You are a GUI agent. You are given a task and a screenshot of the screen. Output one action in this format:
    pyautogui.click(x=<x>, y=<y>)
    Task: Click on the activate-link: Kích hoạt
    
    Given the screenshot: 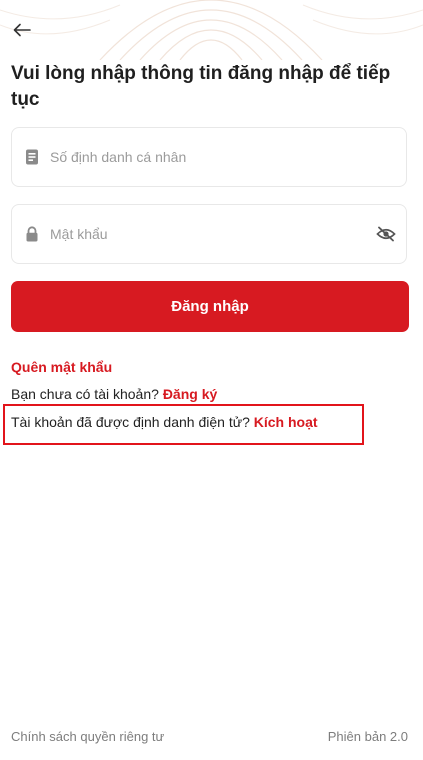 What is the action you would take?
    pyautogui.click(x=286, y=422)
    